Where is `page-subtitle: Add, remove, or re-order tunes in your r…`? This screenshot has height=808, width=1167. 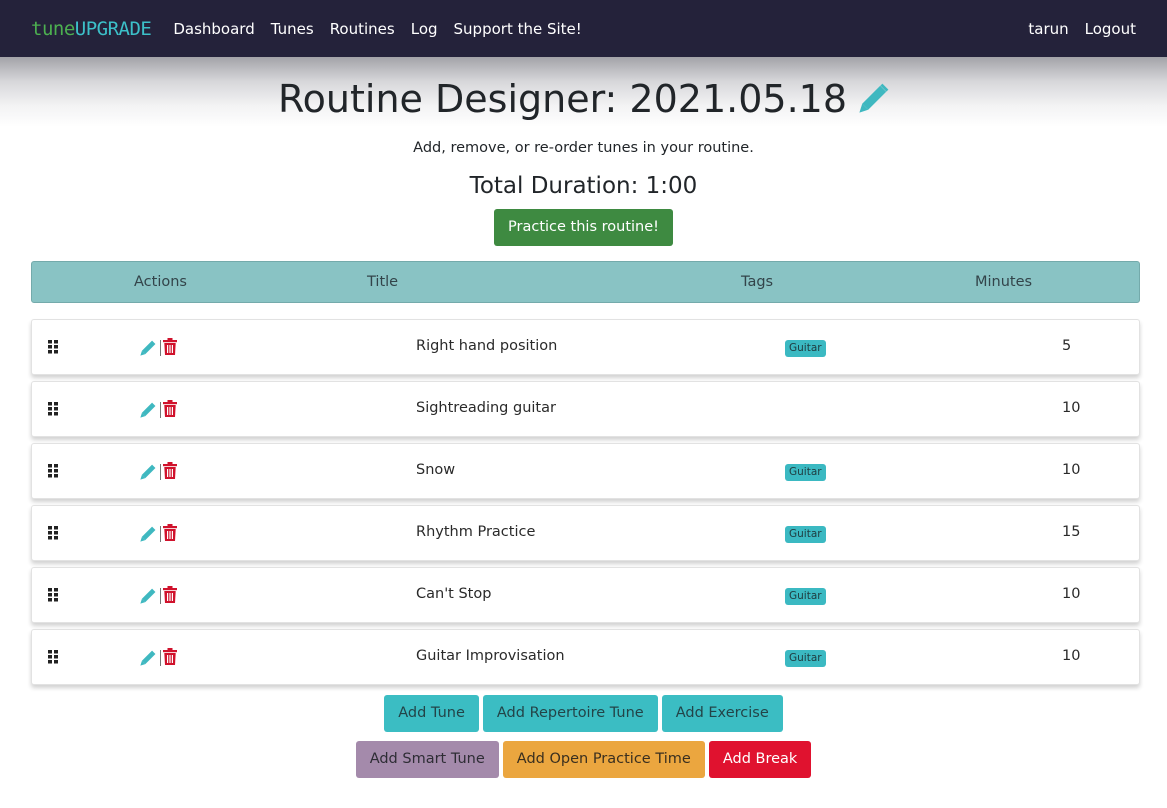 page-subtitle: Add, remove, or re-order tunes in your r… is located at coordinates (583, 148).